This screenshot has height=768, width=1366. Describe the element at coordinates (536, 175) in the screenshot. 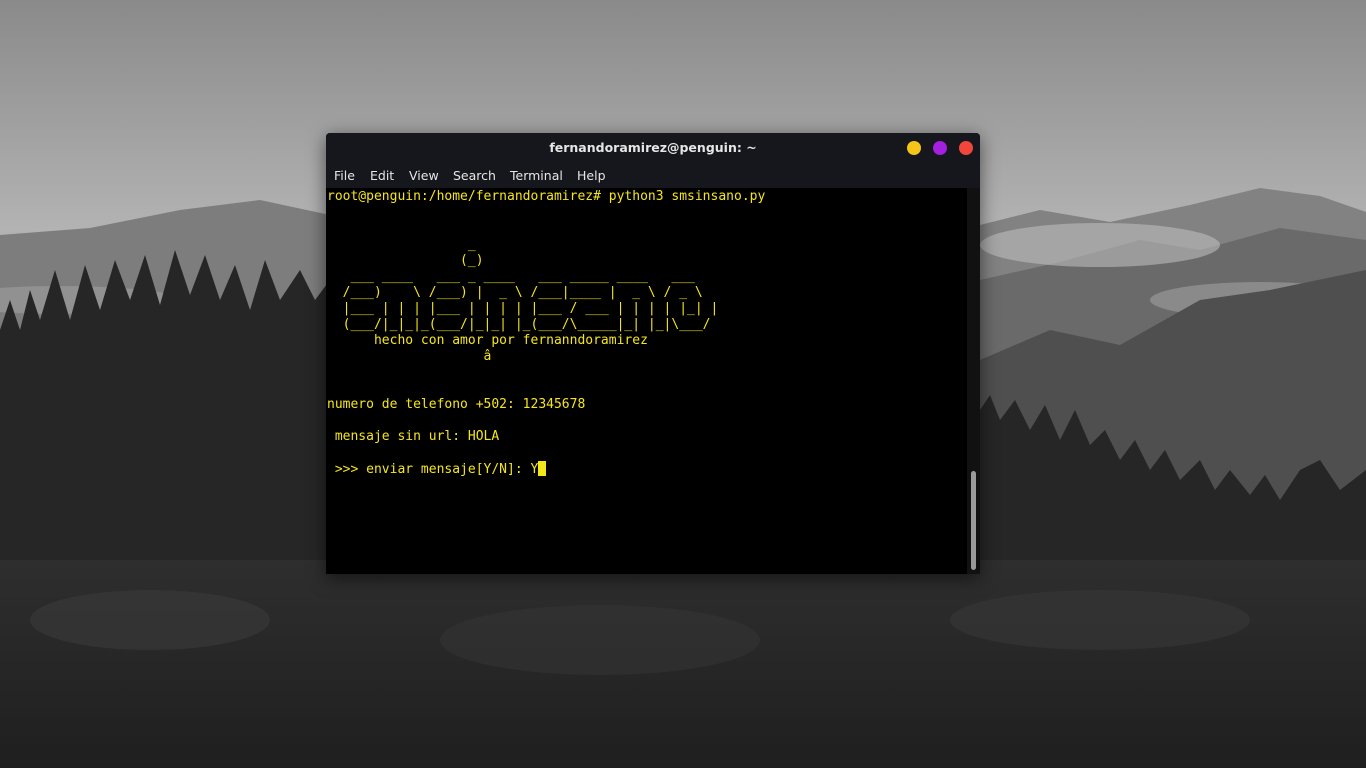

I see `menu-terminal: Terminal` at that location.